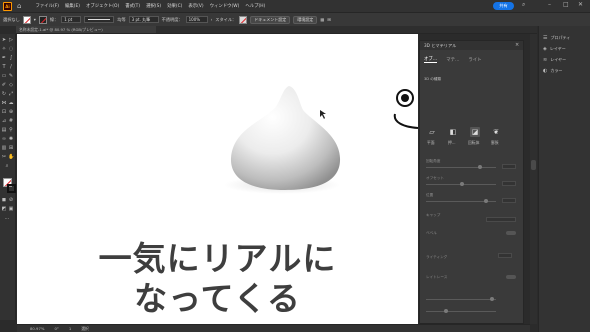  What do you see at coordinates (4, 103) in the screenshot?
I see `width-tool-icon: ⋈` at bounding box center [4, 103].